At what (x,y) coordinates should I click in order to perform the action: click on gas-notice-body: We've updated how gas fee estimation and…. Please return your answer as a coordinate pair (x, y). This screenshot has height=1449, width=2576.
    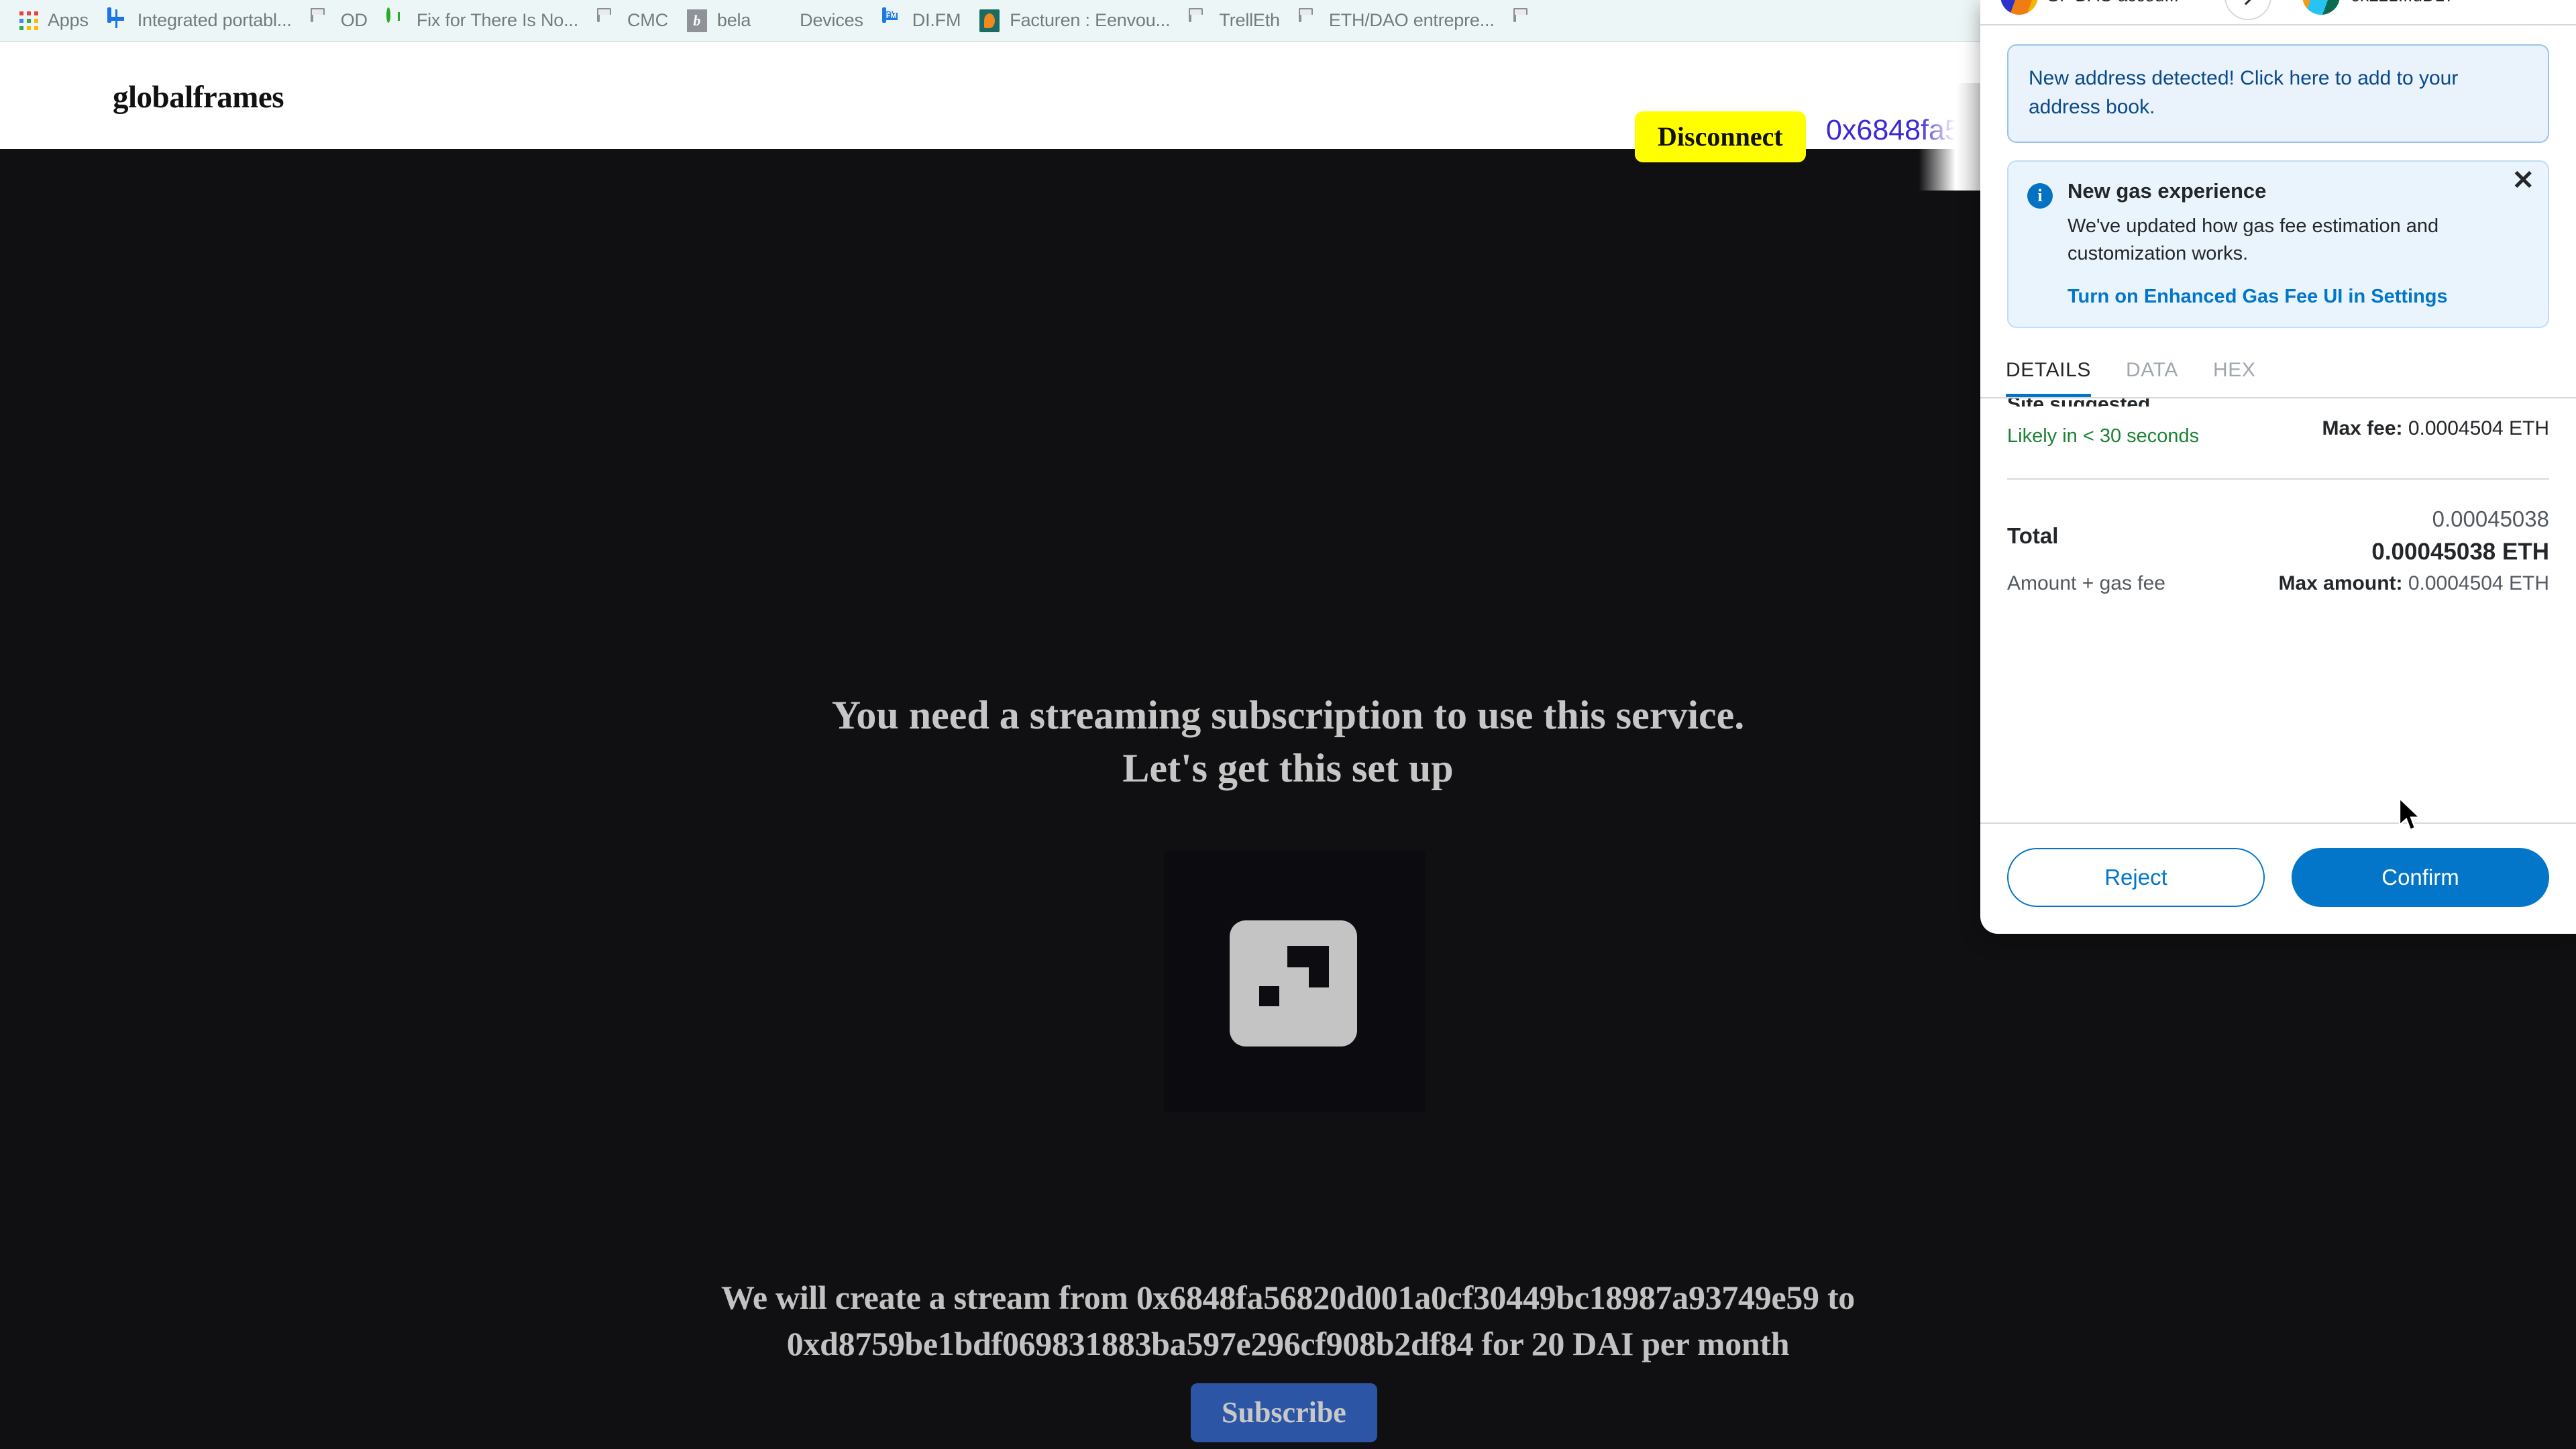
    Looking at the image, I should click on (2253, 240).